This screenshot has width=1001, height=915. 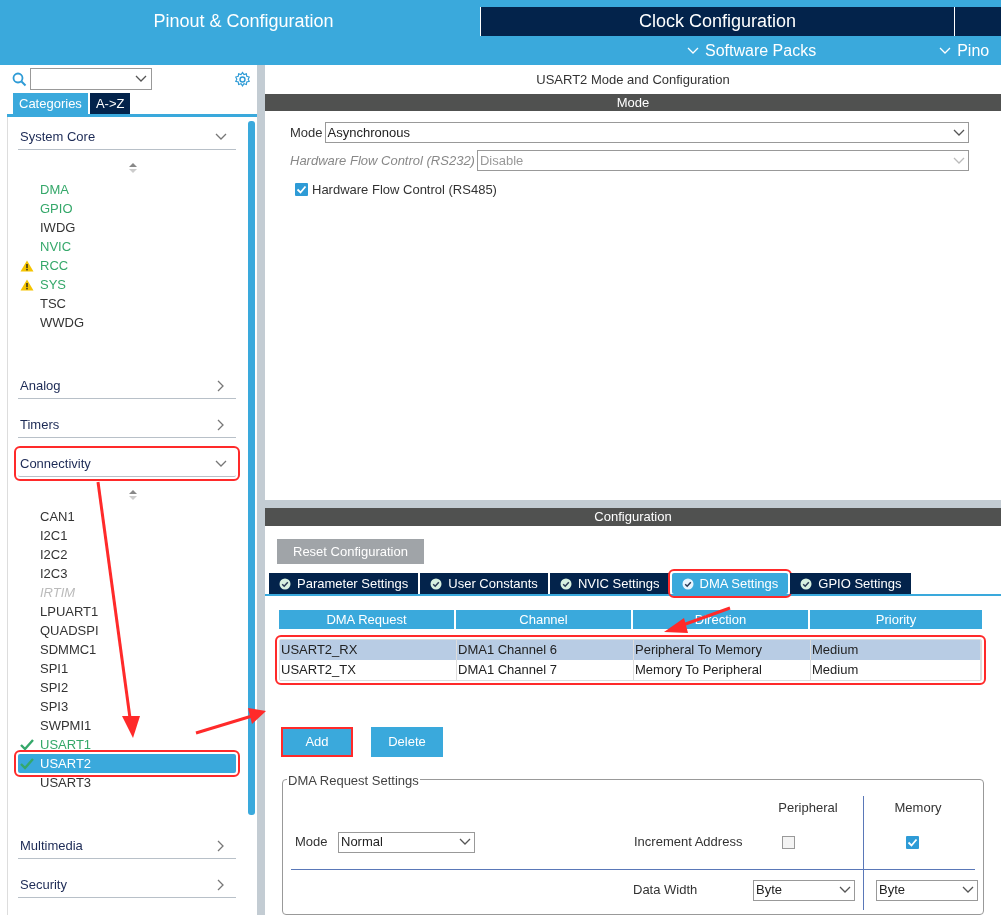 I want to click on main-tab: Clock Configuration, so click(x=718, y=21).